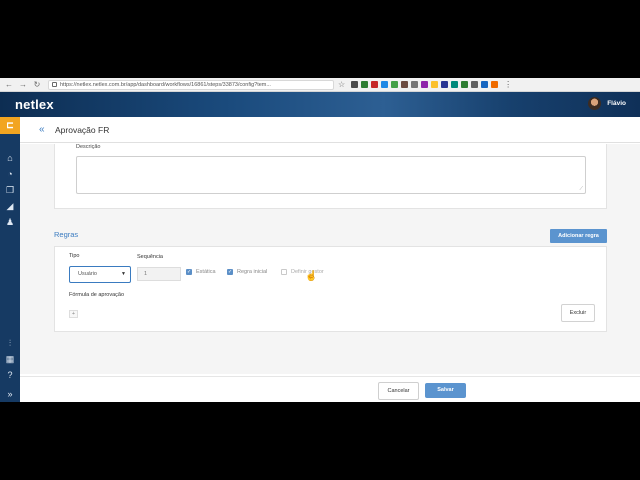 Image resolution: width=640 pixels, height=480 pixels. Describe the element at coordinates (311, 276) in the screenshot. I see `mouse-pointer-icon: ☝` at that location.